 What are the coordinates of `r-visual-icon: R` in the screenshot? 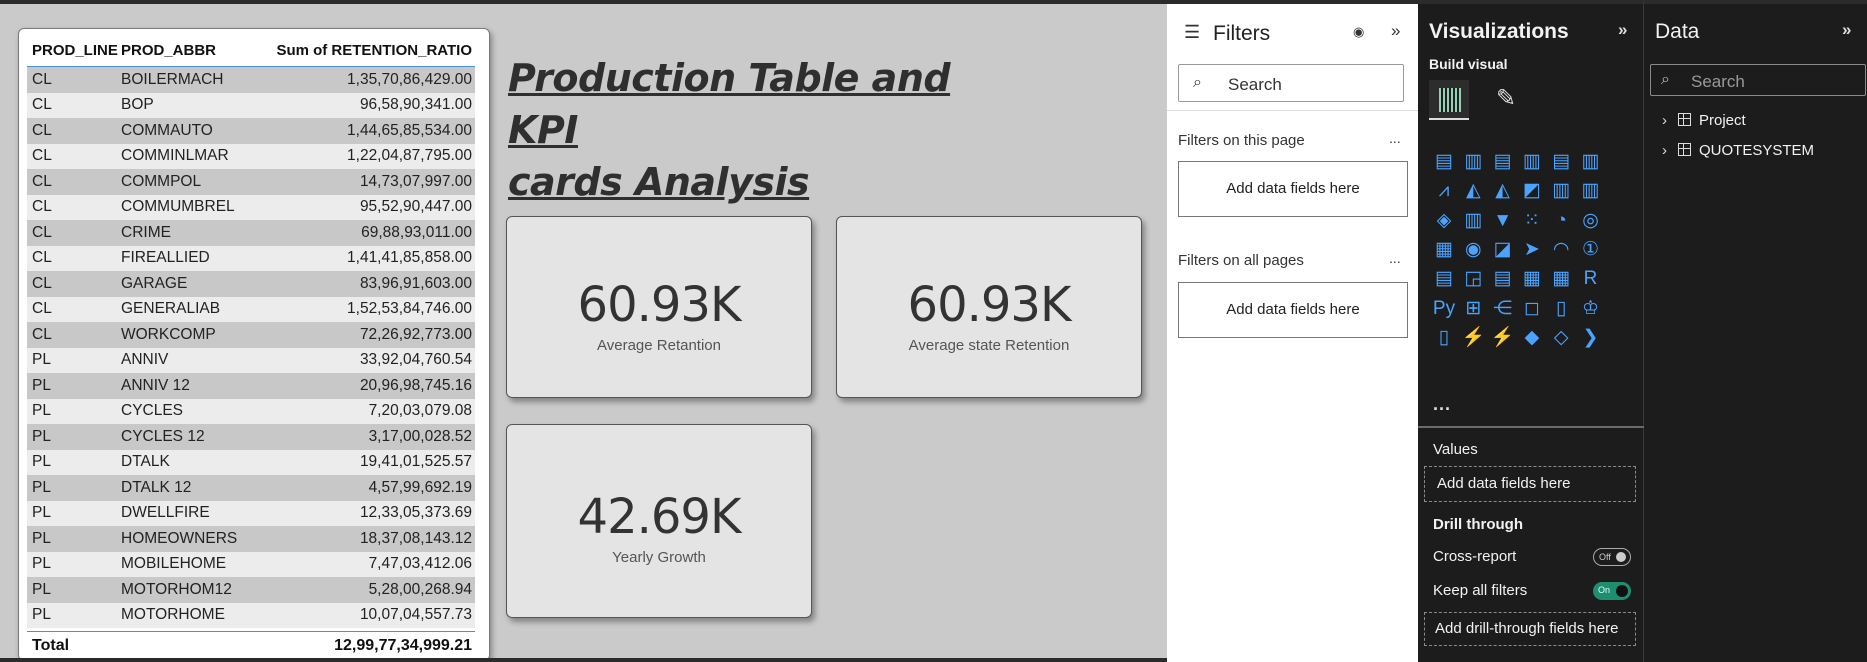 It's located at (1591, 279).